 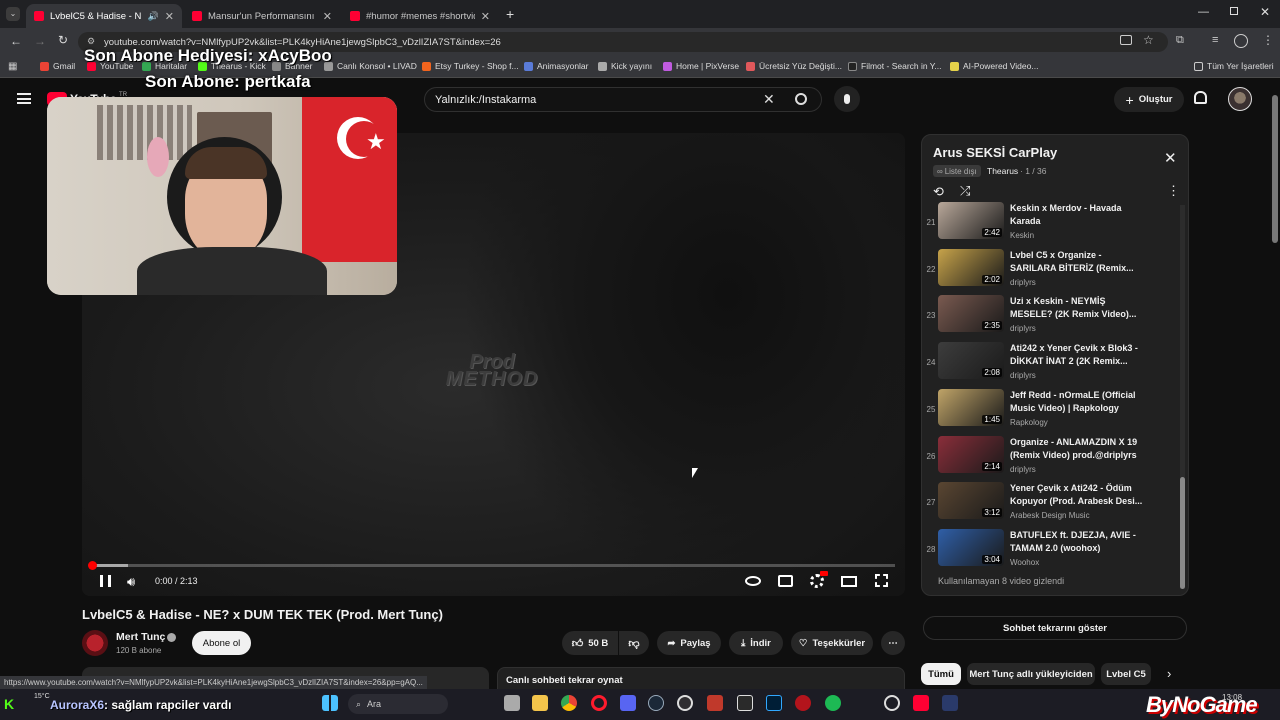 What do you see at coordinates (1182, 397) in the screenshot?
I see `playlist-scrollbar` at bounding box center [1182, 397].